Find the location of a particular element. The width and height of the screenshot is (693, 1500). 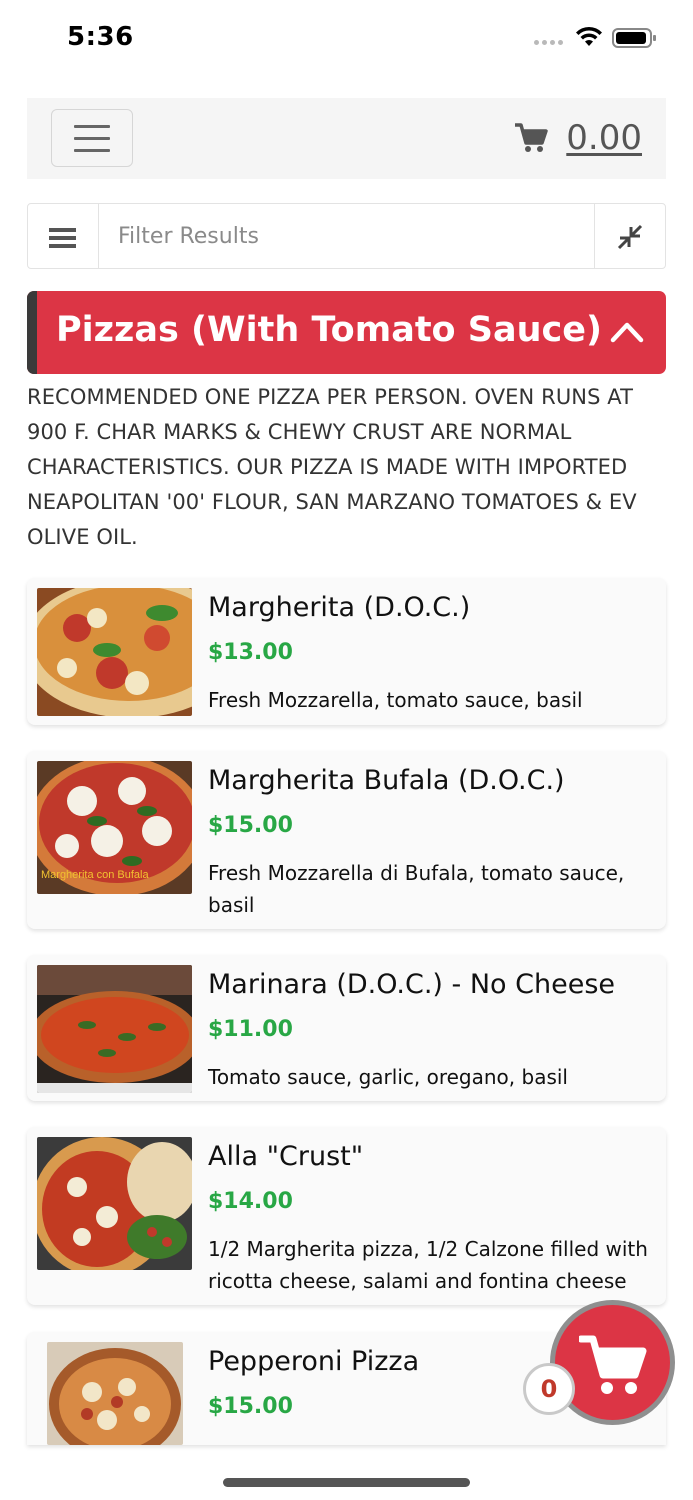

wifi-icon is located at coordinates (589, 36).